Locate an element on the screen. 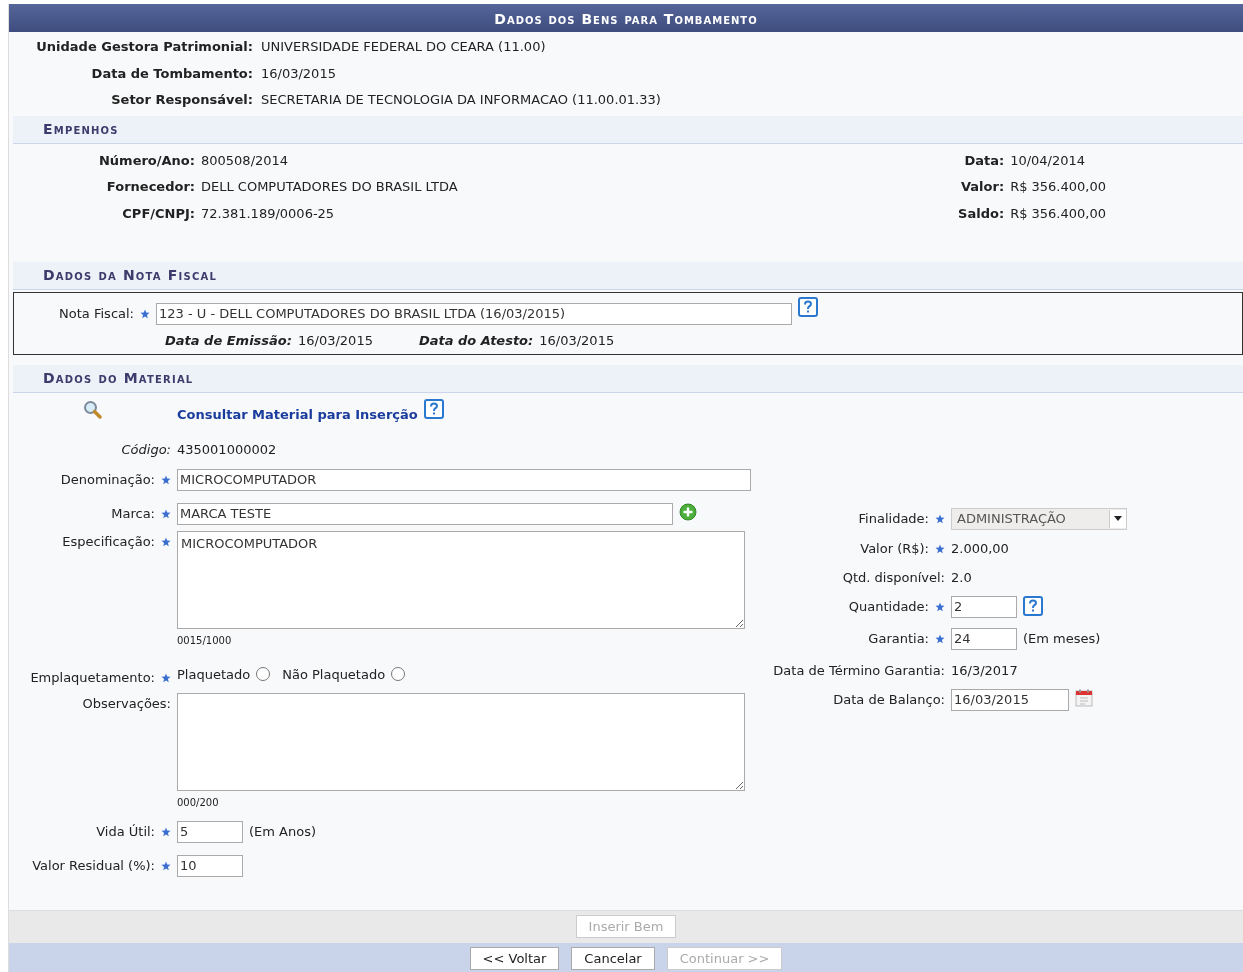 The width and height of the screenshot is (1243, 972). unit-label: (Em Anos) is located at coordinates (282, 831).